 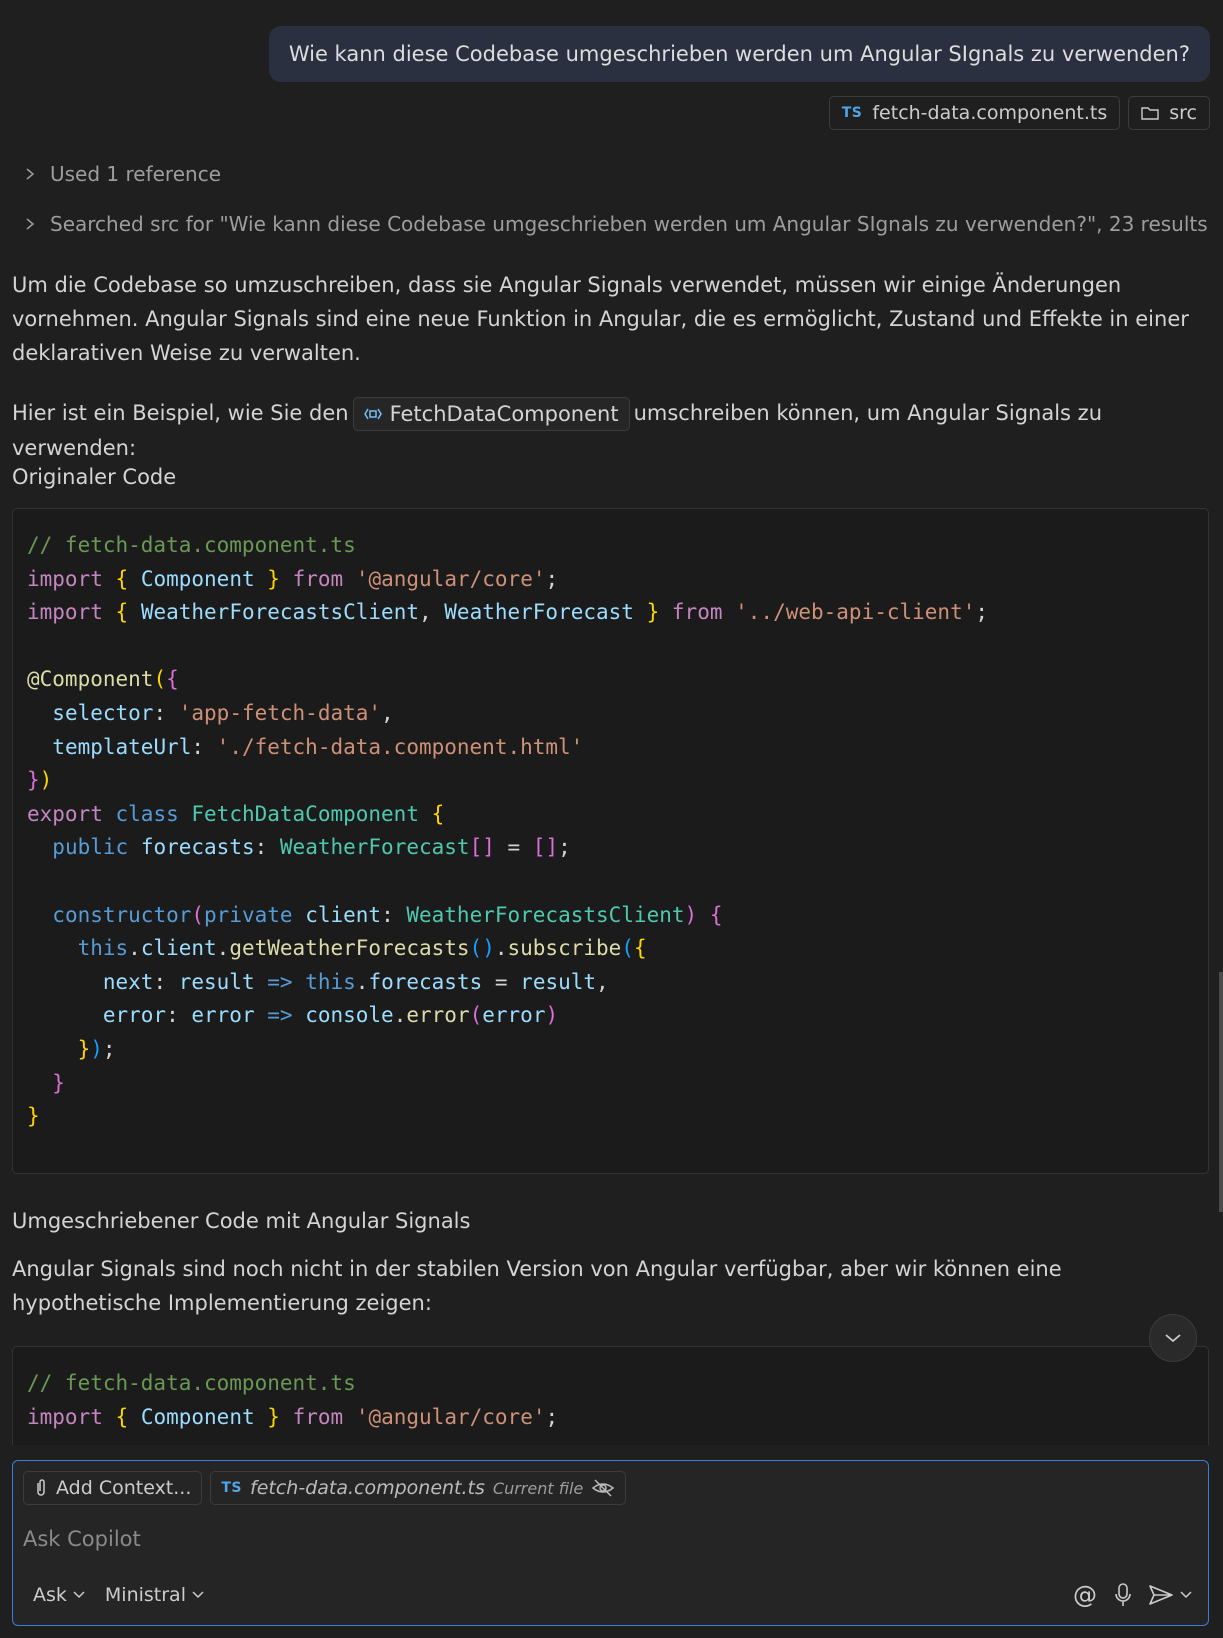 What do you see at coordinates (603, 1539) in the screenshot?
I see `ask-input` at bounding box center [603, 1539].